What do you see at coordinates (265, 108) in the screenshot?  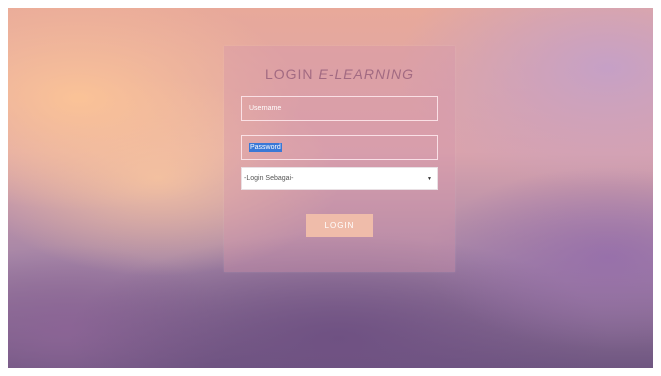 I see `username-placeholder: Username` at bounding box center [265, 108].